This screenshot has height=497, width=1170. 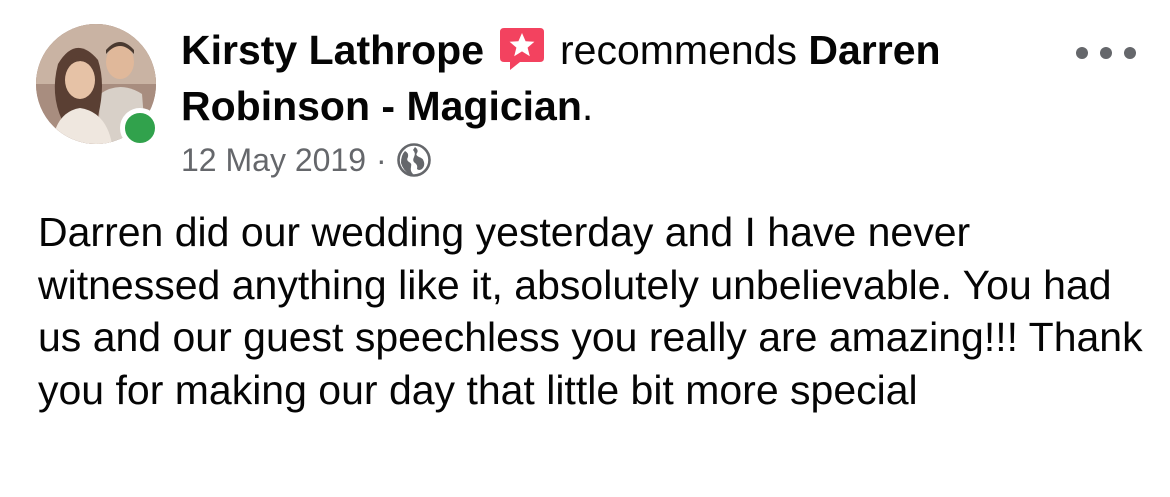 I want to click on post-date: 12 May 2019, so click(x=273, y=160).